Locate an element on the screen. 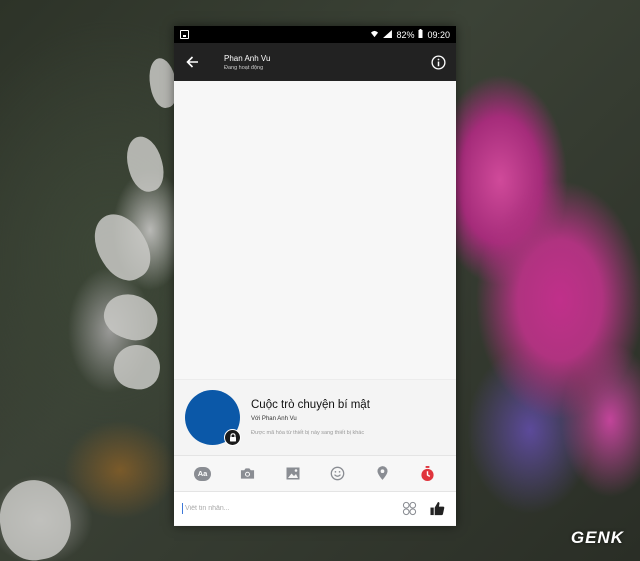 The image size is (640, 561). battery-icon is located at coordinates (420, 34).